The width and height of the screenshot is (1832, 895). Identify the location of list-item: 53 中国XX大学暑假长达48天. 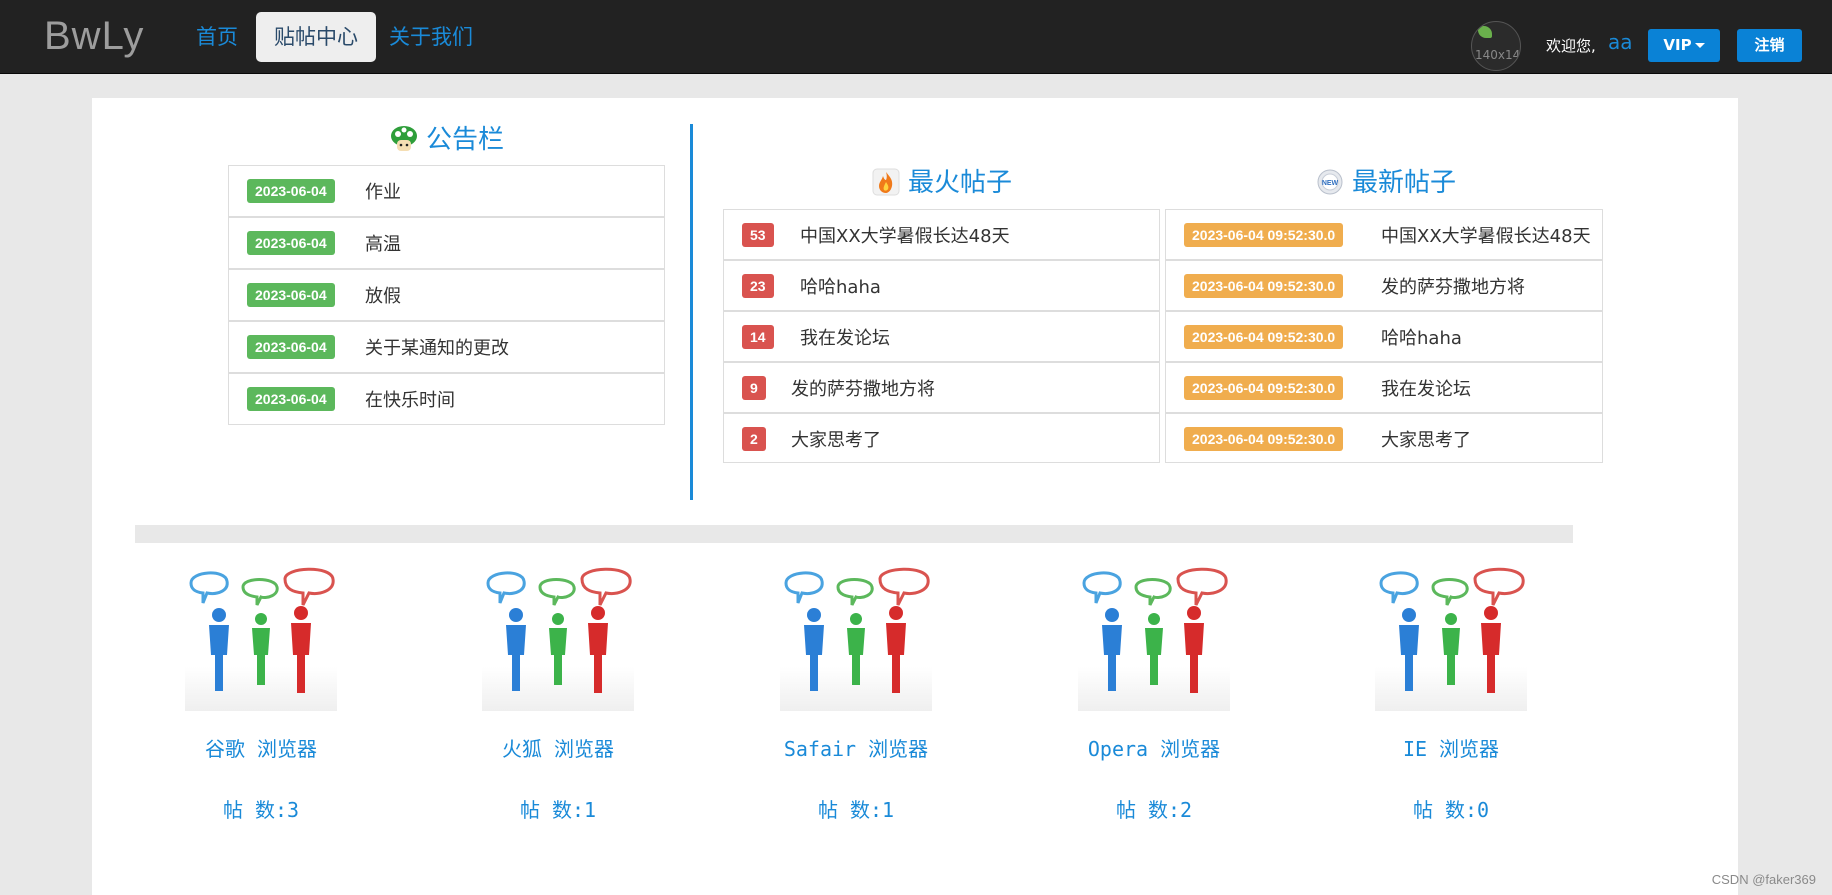
(941, 234).